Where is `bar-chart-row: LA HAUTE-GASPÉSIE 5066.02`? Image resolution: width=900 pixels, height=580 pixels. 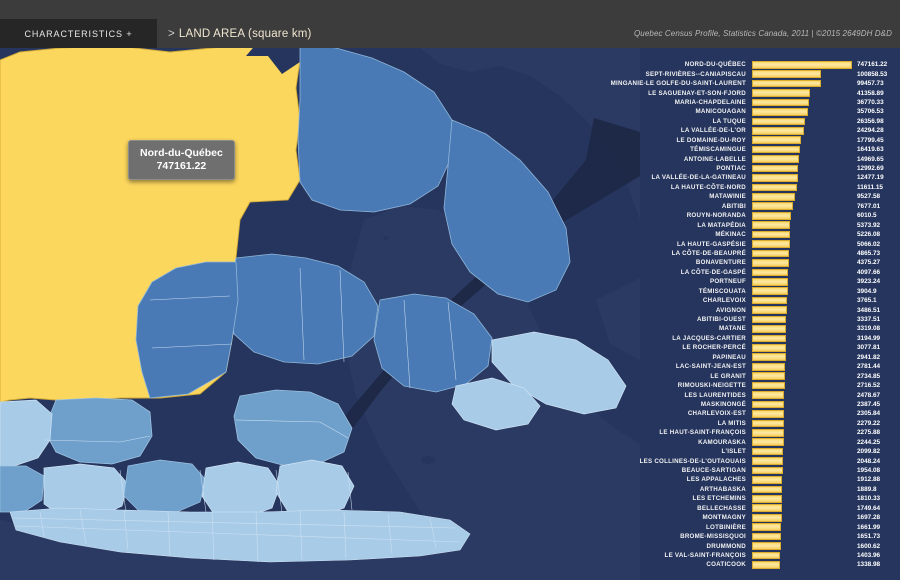
bar-chart-row: LA HAUTE-GASPÉSIE 5066.02 is located at coordinates (750, 243).